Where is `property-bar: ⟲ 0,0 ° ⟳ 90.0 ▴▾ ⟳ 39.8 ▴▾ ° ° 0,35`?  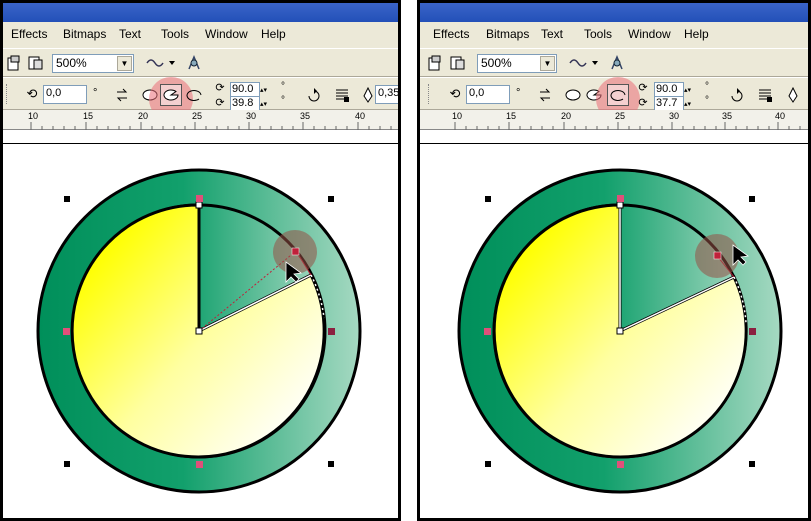
property-bar: ⟲ 0,0 ° ⟳ 90.0 ▴▾ ⟳ 39.8 ▴▾ ° ° 0,35 is located at coordinates (201, 99).